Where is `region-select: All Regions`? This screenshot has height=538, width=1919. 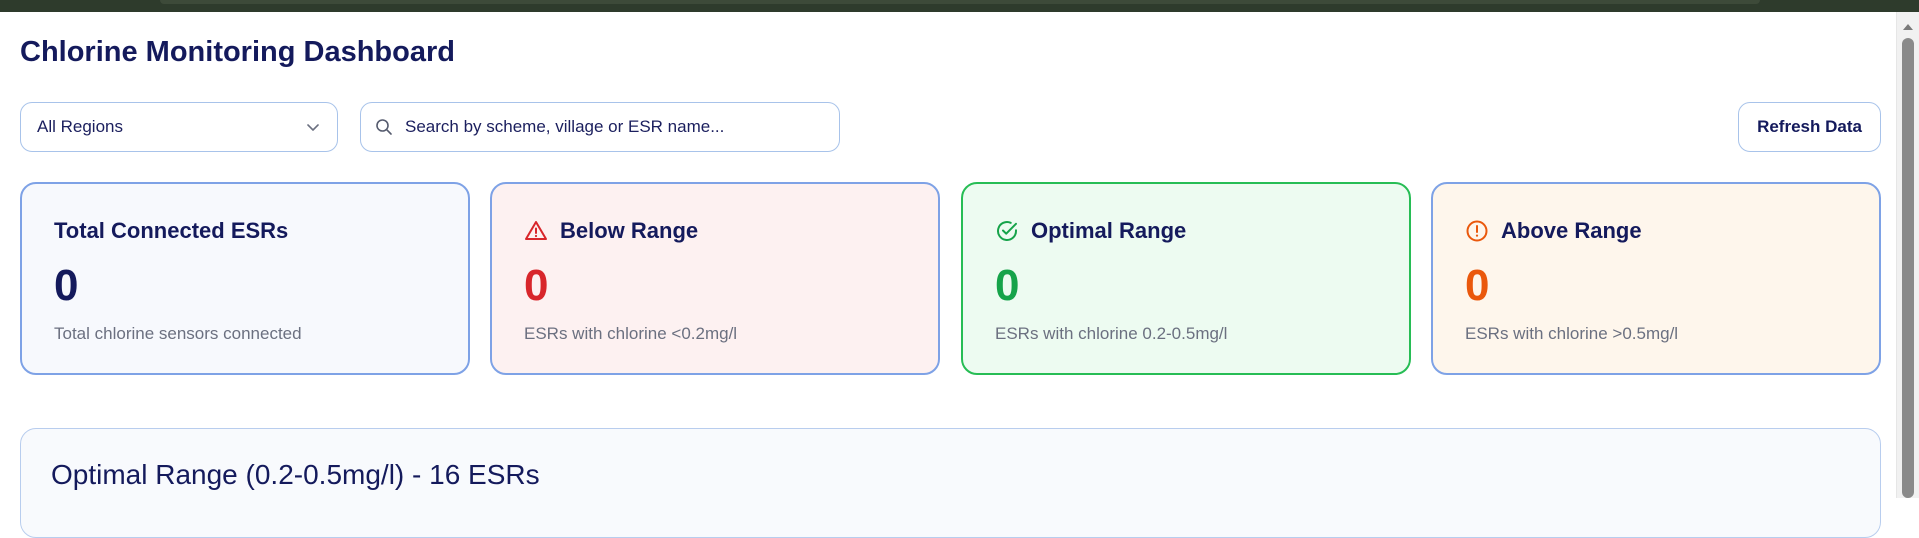 region-select: All Regions is located at coordinates (179, 127).